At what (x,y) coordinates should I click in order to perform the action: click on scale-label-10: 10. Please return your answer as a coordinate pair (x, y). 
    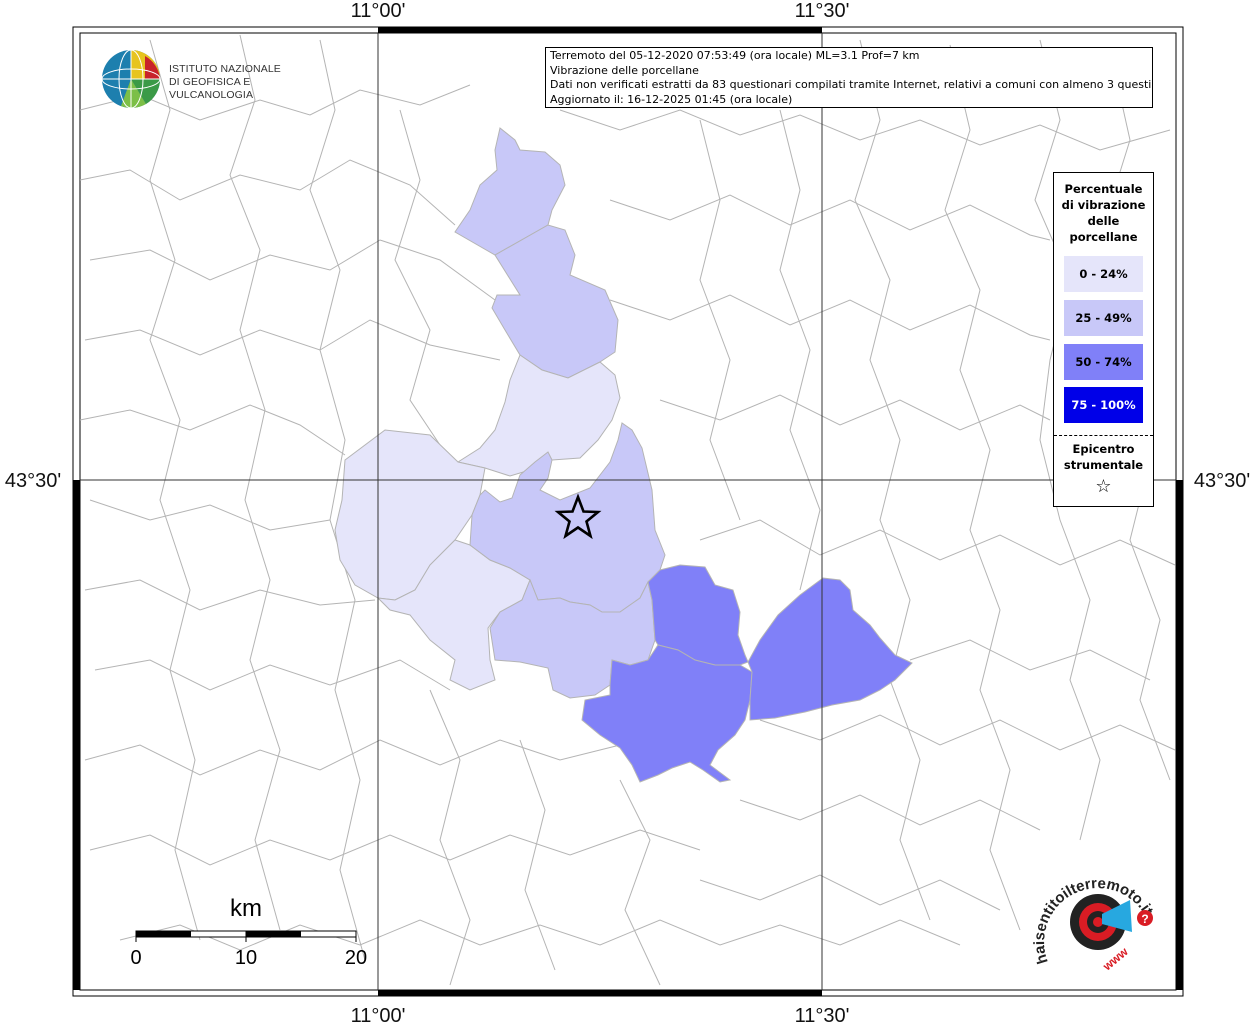
    Looking at the image, I should click on (246, 958).